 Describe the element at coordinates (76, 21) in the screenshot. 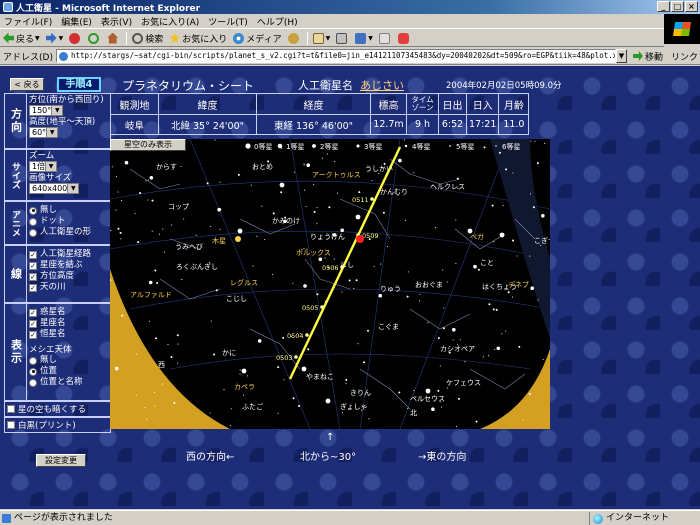

I see `menu-edit: 編集(E)` at that location.